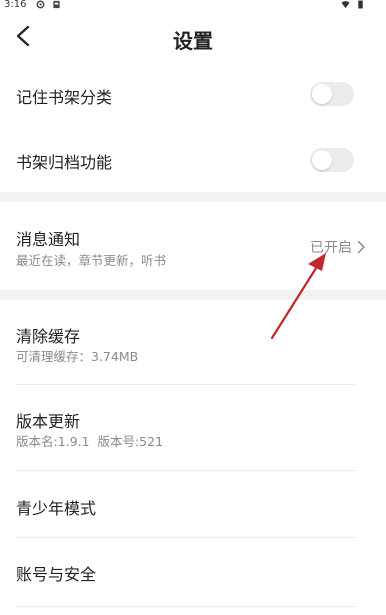  Describe the element at coordinates (193, 427) in the screenshot. I see `setting-version-update: 版本更新 版本名:1.9.1 版本号:521` at that location.